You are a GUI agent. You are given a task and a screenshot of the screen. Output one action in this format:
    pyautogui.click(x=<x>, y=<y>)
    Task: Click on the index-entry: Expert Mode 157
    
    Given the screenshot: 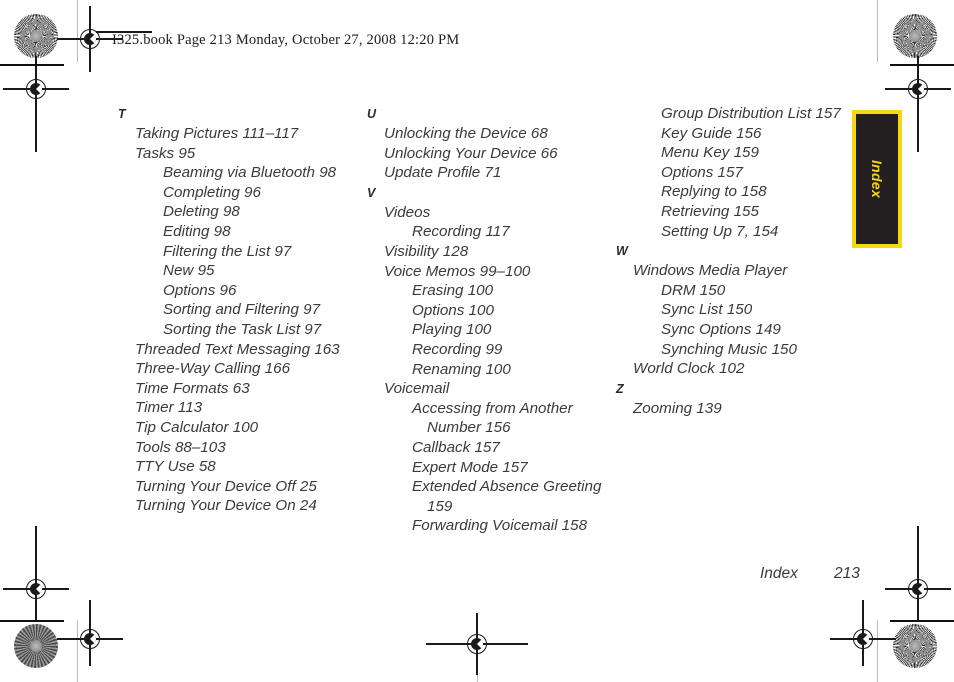 What is the action you would take?
    pyautogui.click(x=470, y=467)
    